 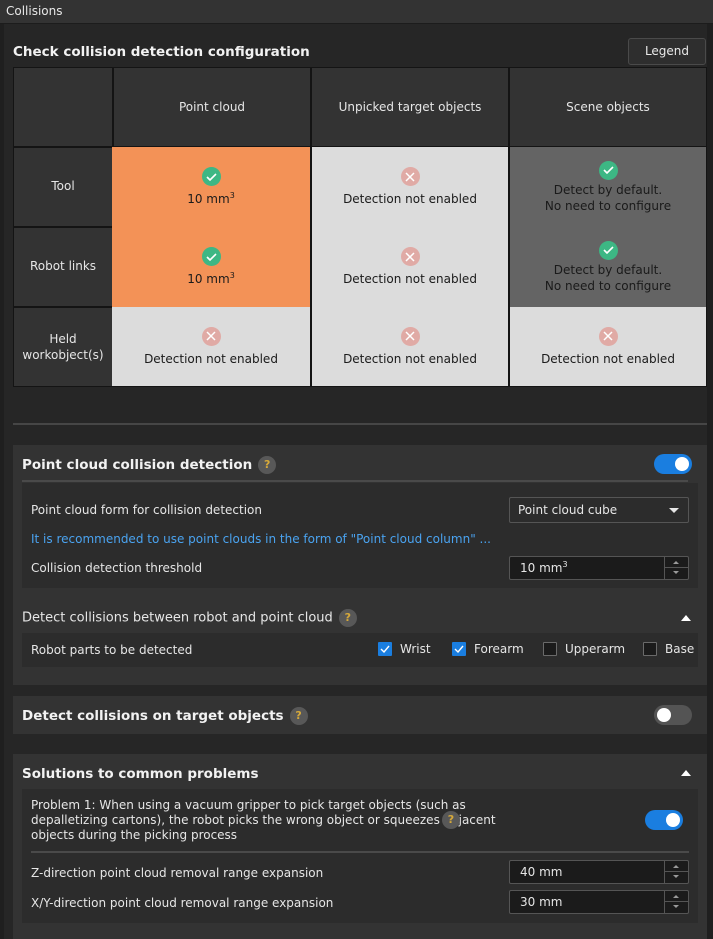 I want to click on row-header-held-workobjects: Held workobject(s), so click(x=63, y=347).